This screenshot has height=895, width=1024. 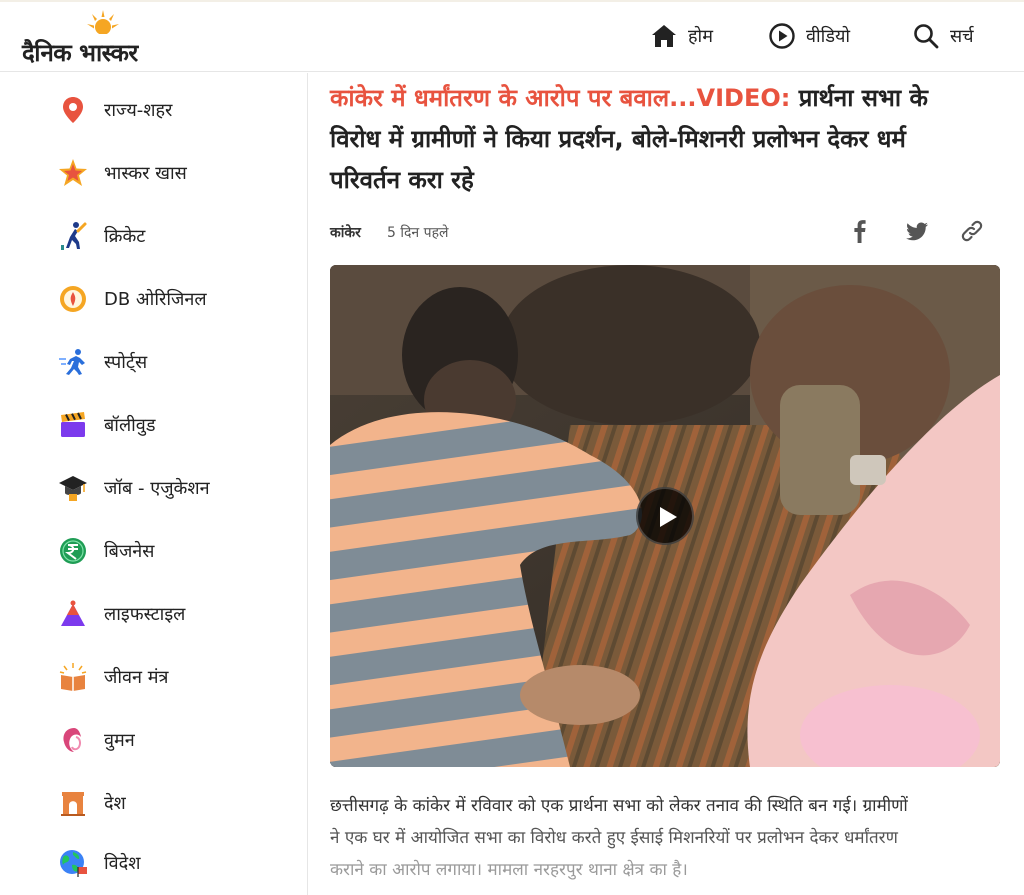 I want to click on sidebar-item-label: वुमन, so click(x=119, y=740).